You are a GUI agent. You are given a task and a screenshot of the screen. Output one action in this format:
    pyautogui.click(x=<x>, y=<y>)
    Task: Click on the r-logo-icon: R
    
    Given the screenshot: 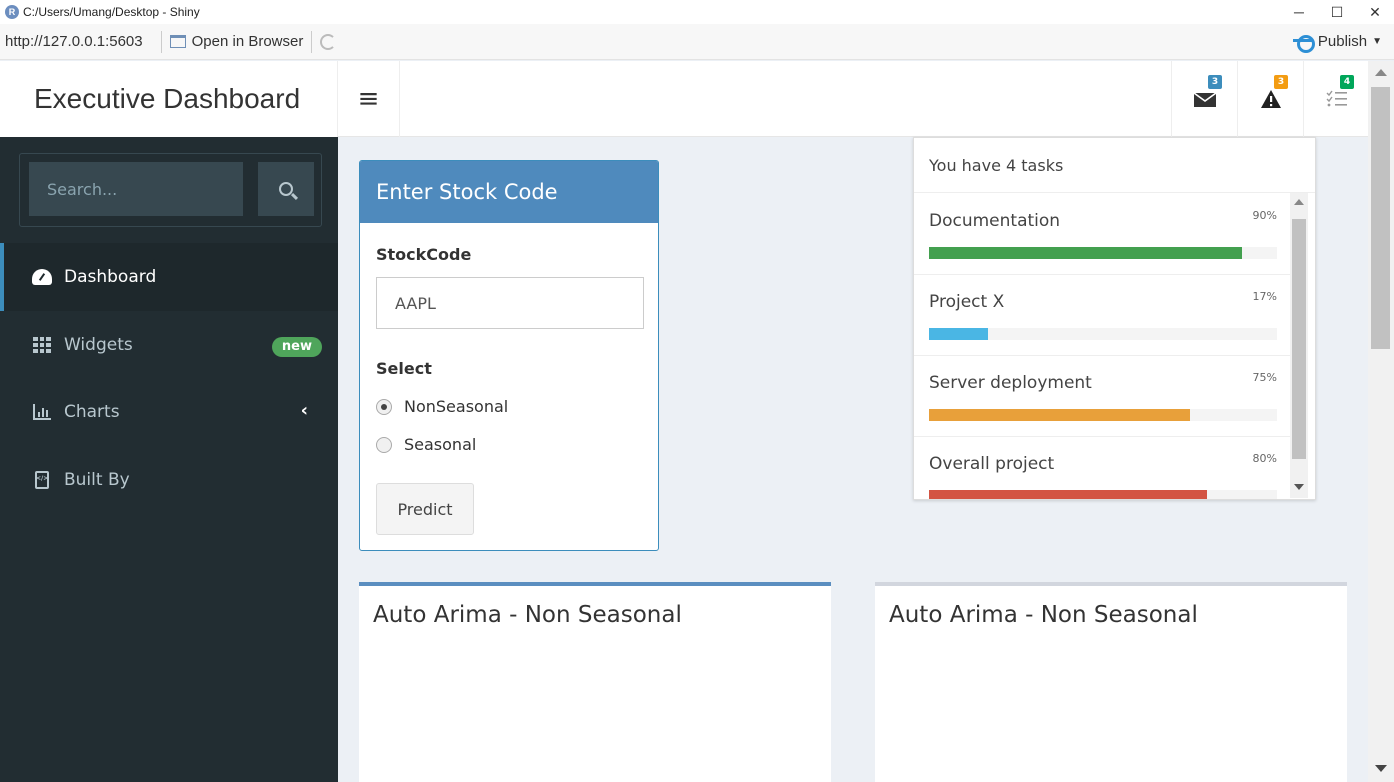 What is the action you would take?
    pyautogui.click(x=12, y=12)
    